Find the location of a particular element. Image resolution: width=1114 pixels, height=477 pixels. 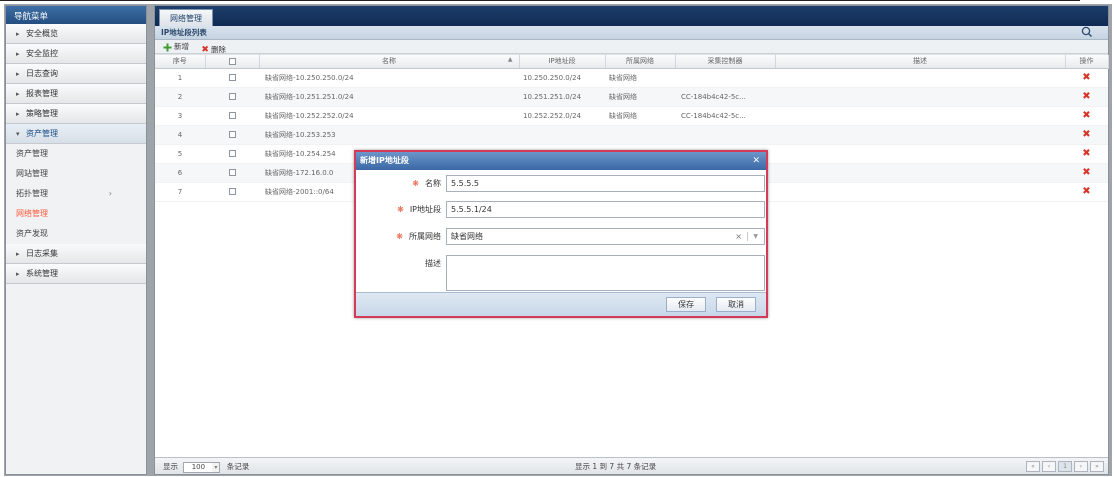

ip-label: IP地址段 is located at coordinates (425, 209).